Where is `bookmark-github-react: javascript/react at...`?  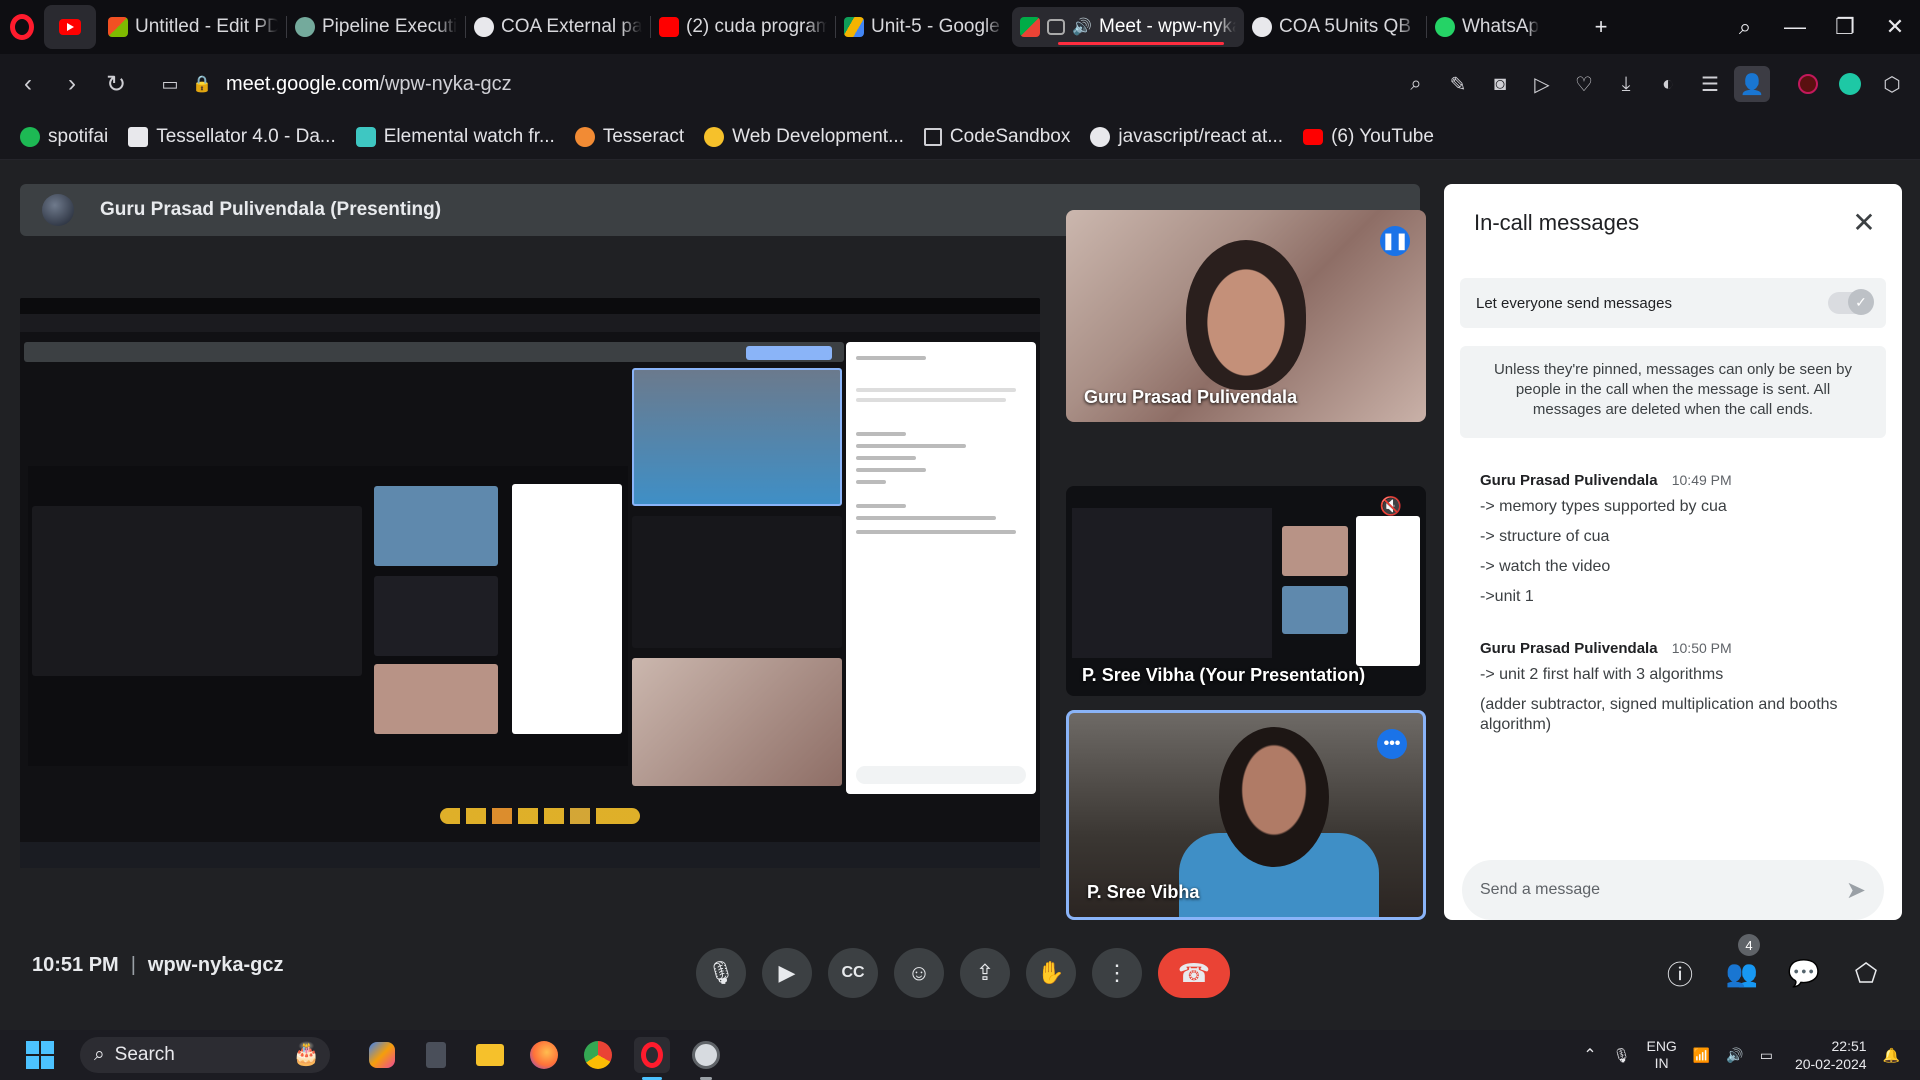 bookmark-github-react: javascript/react at... is located at coordinates (1186, 137).